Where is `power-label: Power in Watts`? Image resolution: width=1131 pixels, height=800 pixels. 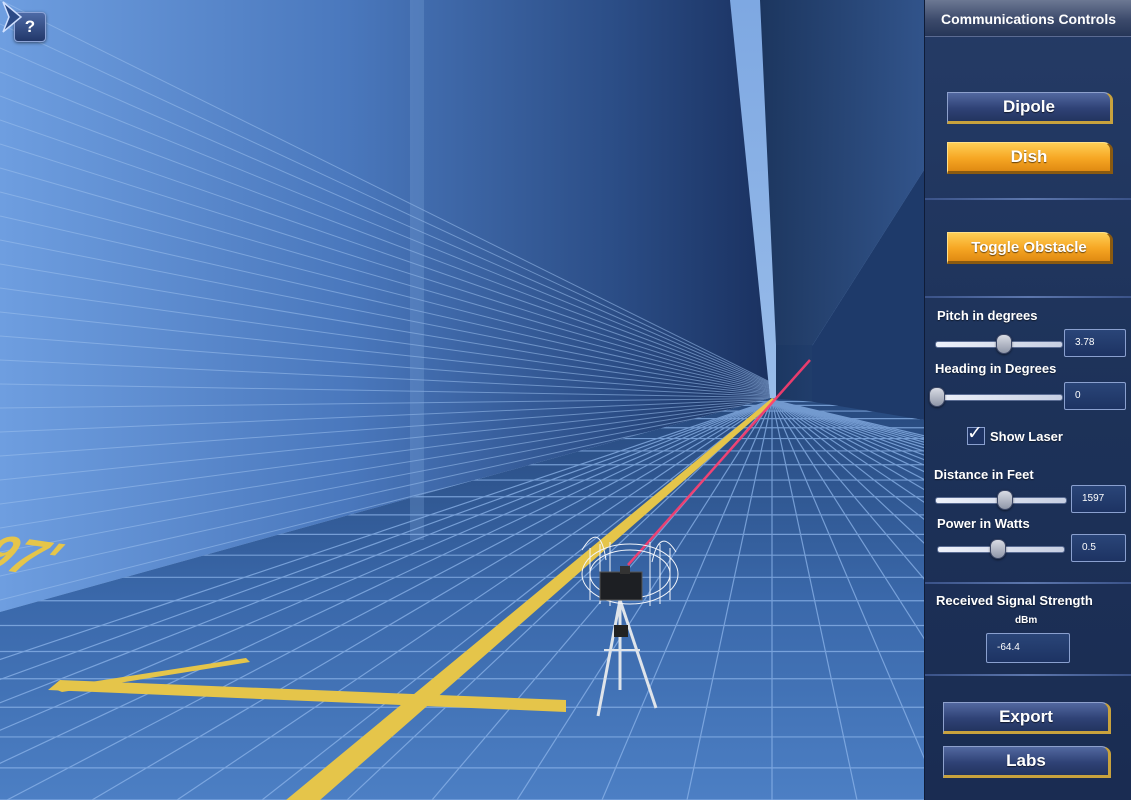 power-label: Power in Watts is located at coordinates (983, 523).